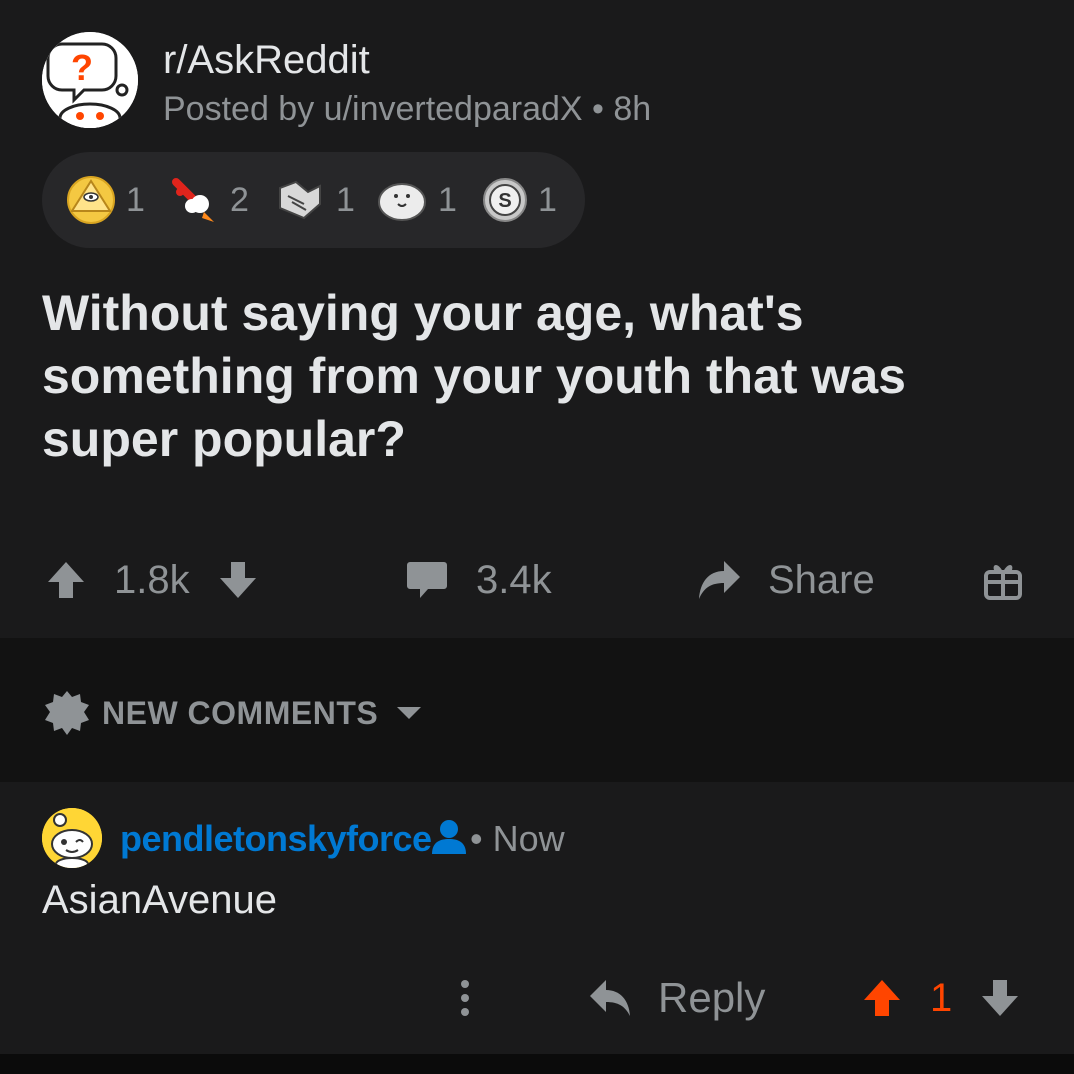 The height and width of the screenshot is (1074, 1074). Describe the element at coordinates (409, 713) in the screenshot. I see `chevron-down-icon` at that location.